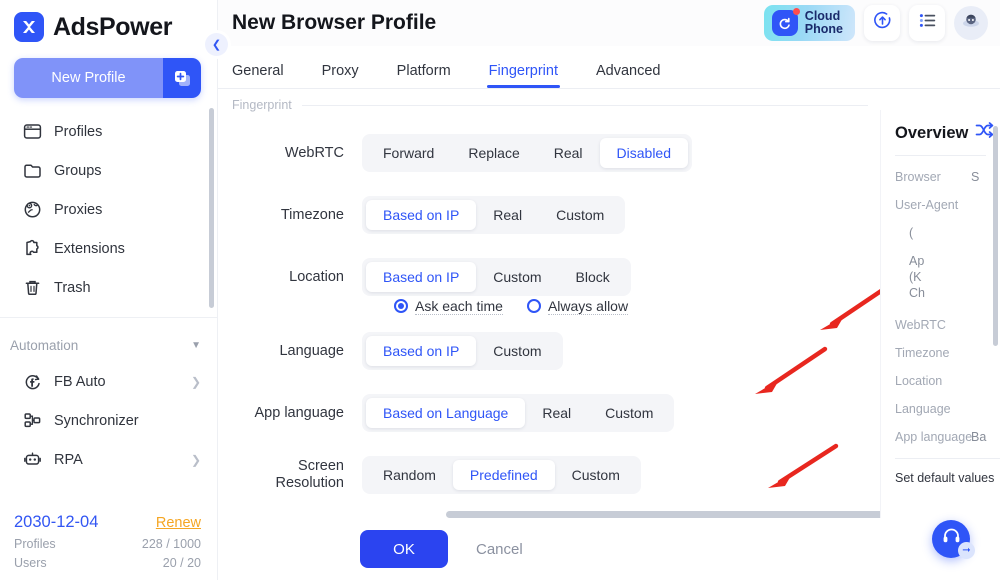 Image resolution: width=1000 pixels, height=580 pixels. Describe the element at coordinates (919, 381) in the screenshot. I see `overview-row-key: Location` at that location.